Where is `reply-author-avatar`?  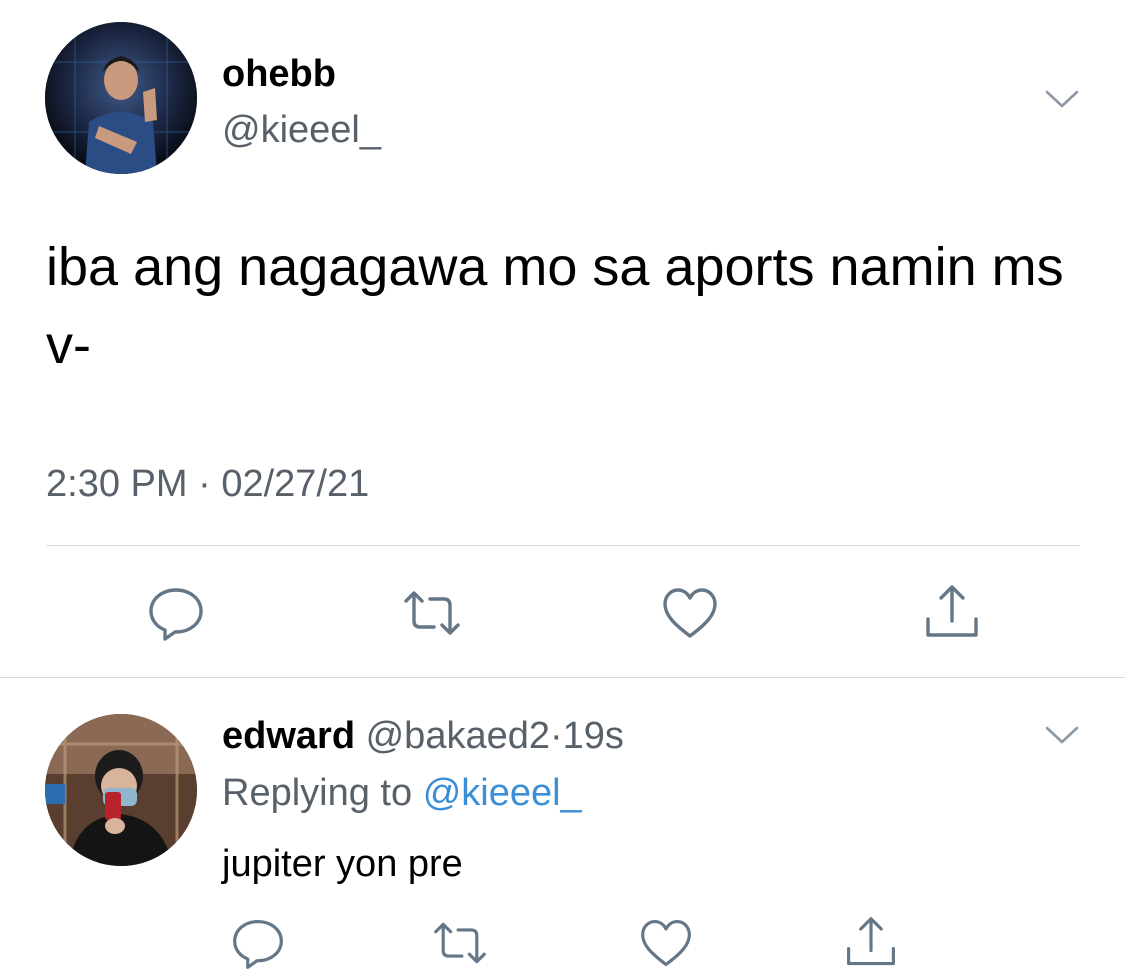
reply-author-avatar is located at coordinates (121, 790).